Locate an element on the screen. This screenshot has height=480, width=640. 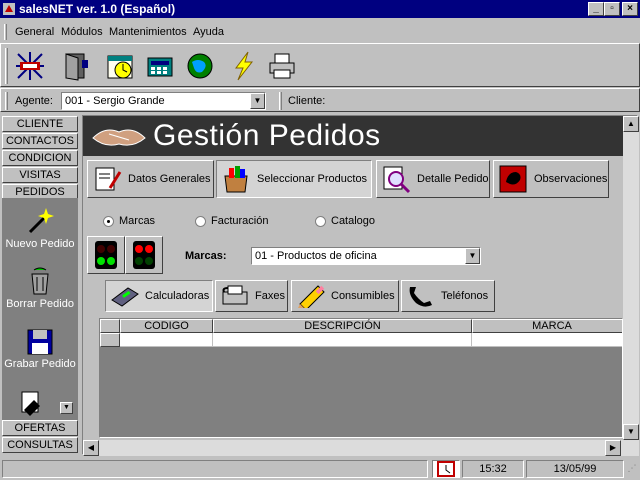
grid-cell-codigo is located at coordinates (166, 340).